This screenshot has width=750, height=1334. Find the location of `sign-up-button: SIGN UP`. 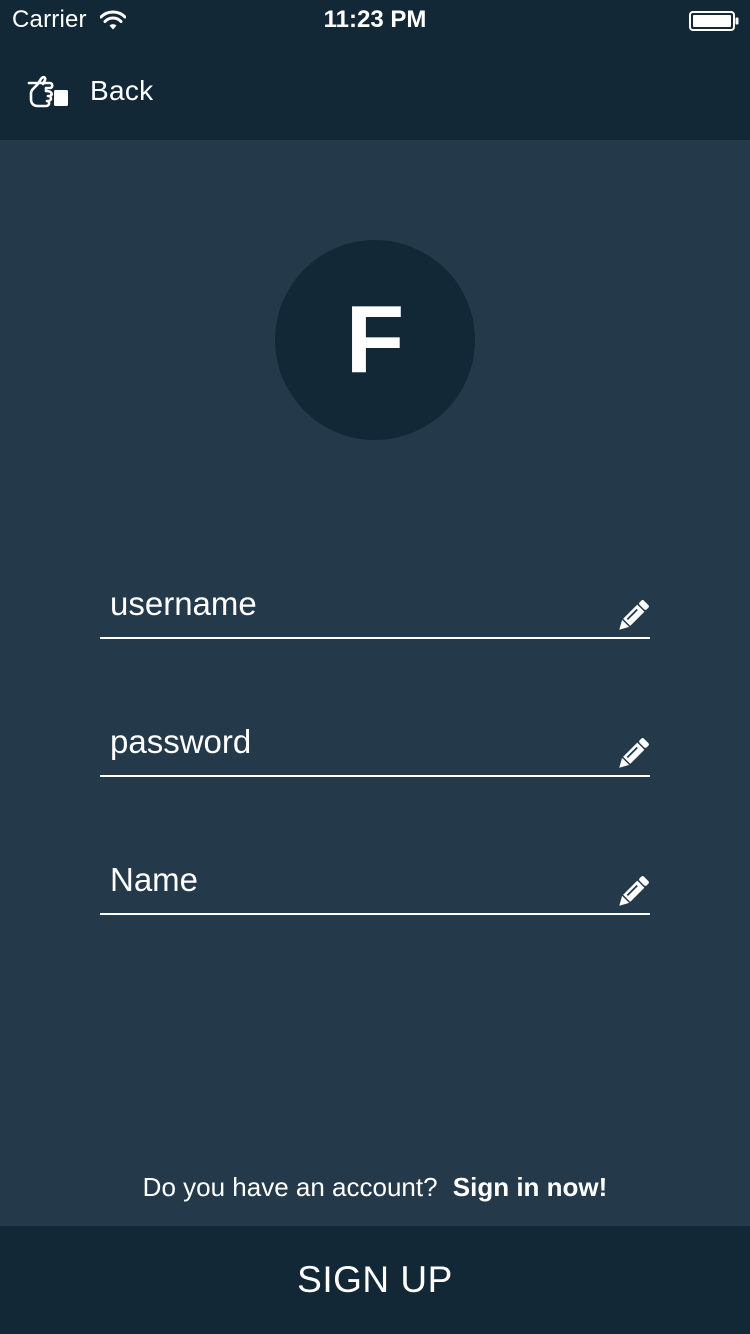

sign-up-button: SIGN UP is located at coordinates (375, 1280).